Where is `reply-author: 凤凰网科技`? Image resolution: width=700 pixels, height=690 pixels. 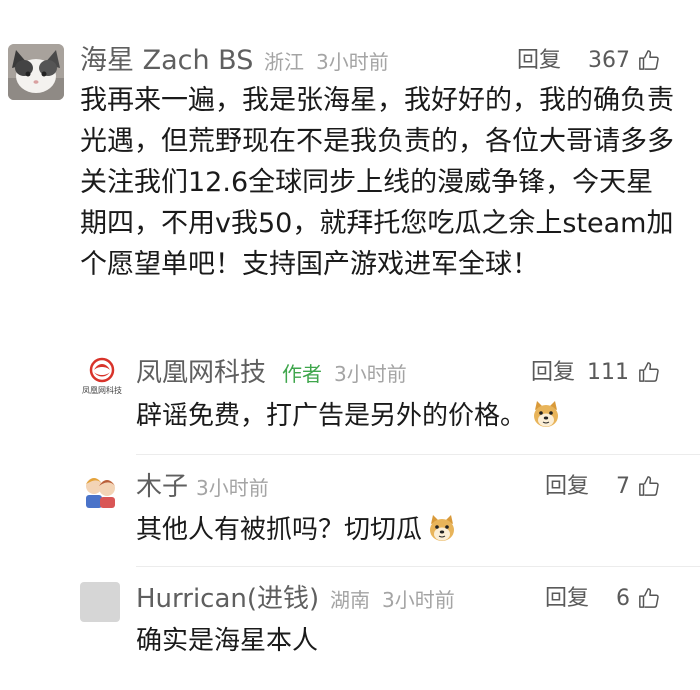
reply-author: 凤凰网科技 is located at coordinates (201, 373).